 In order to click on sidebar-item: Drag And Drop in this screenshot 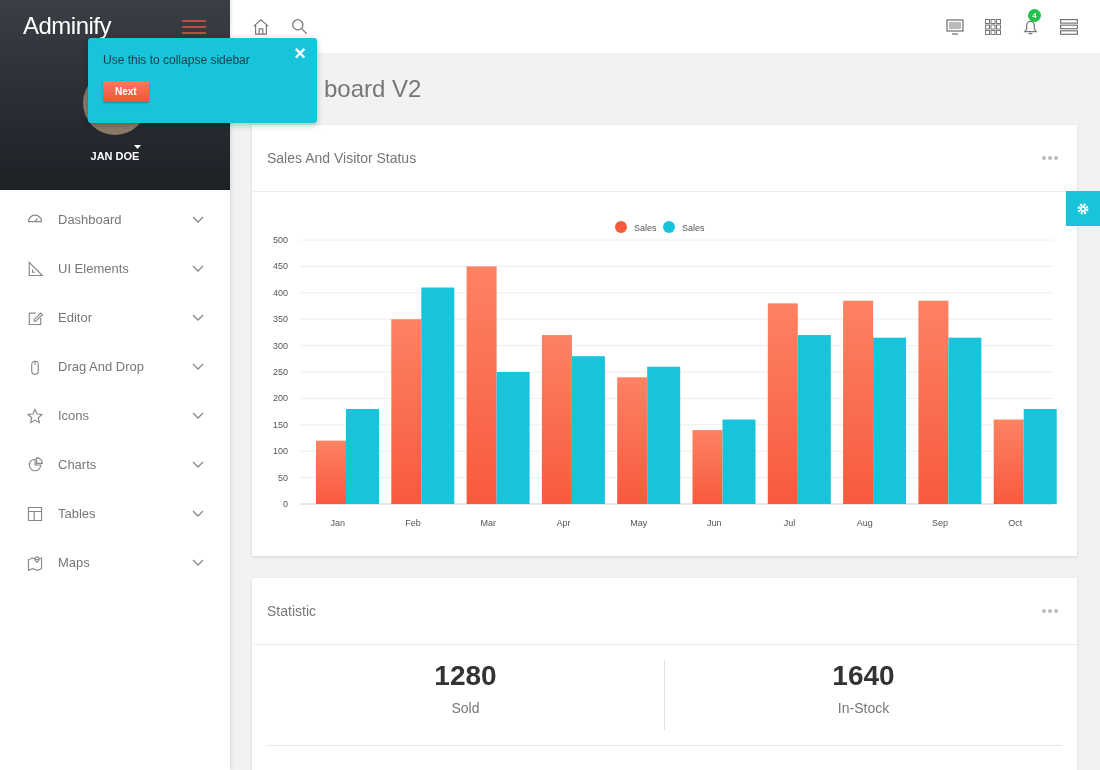, I will do `click(115, 366)`.